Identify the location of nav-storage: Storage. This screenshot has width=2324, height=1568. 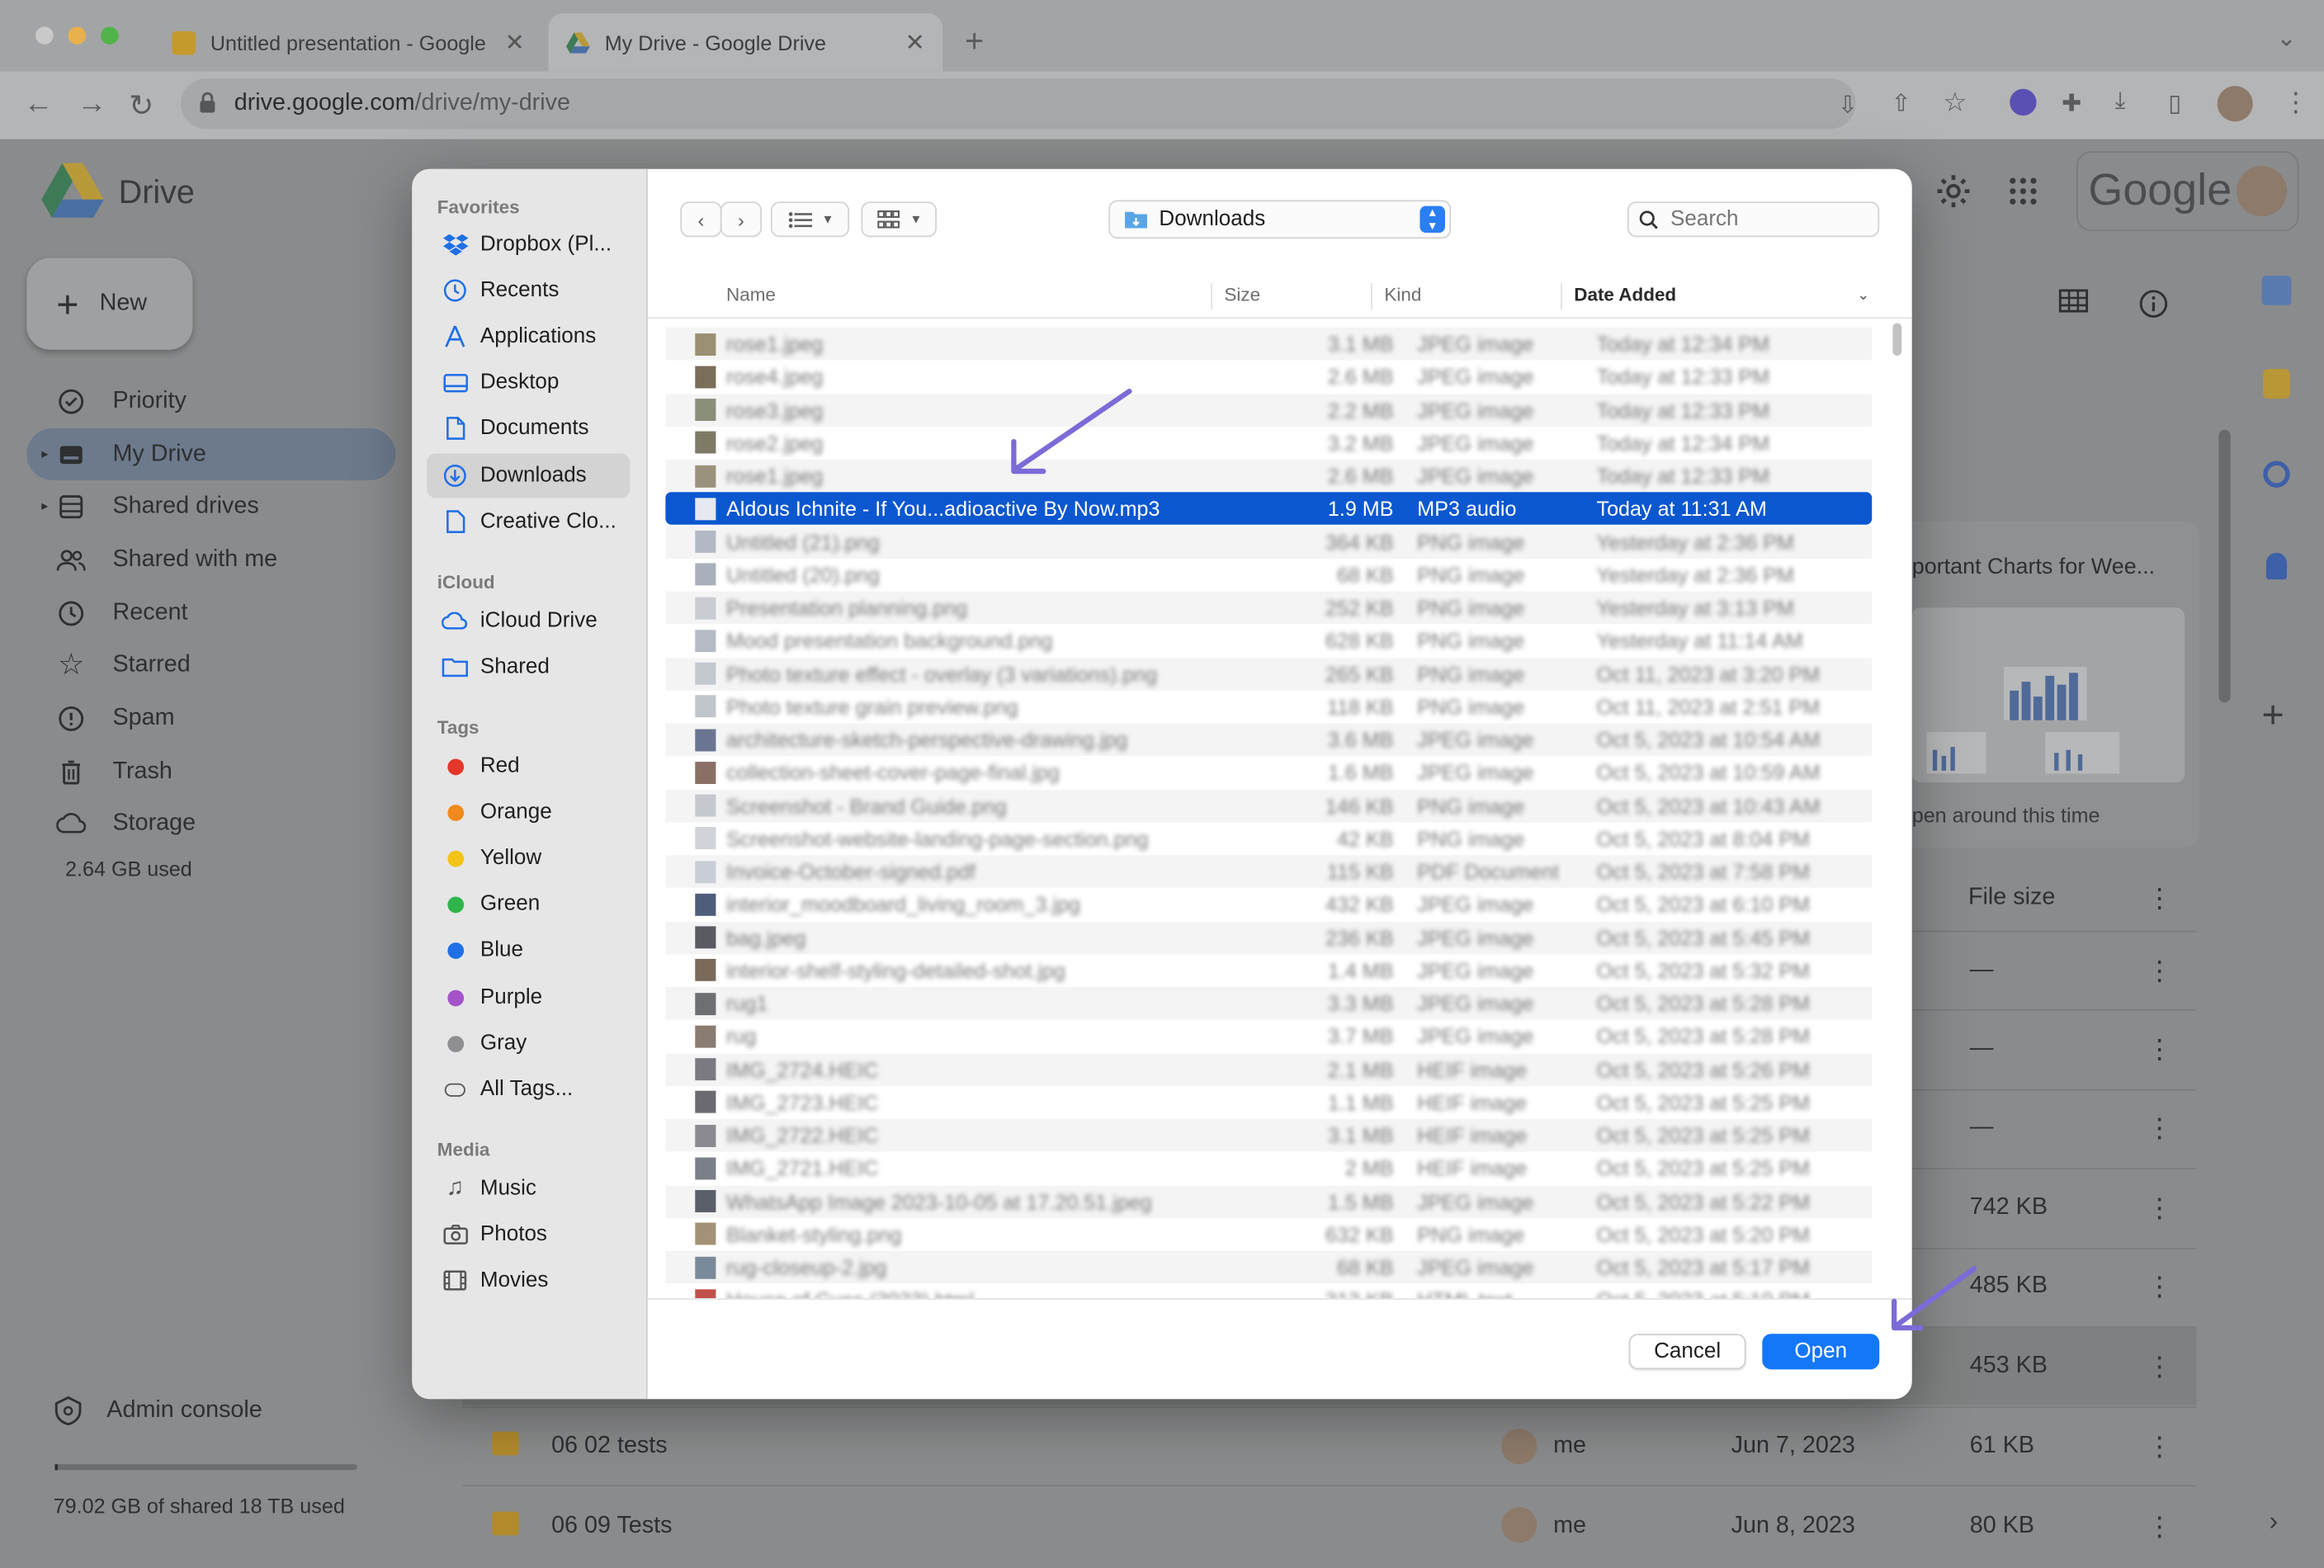
(210, 823).